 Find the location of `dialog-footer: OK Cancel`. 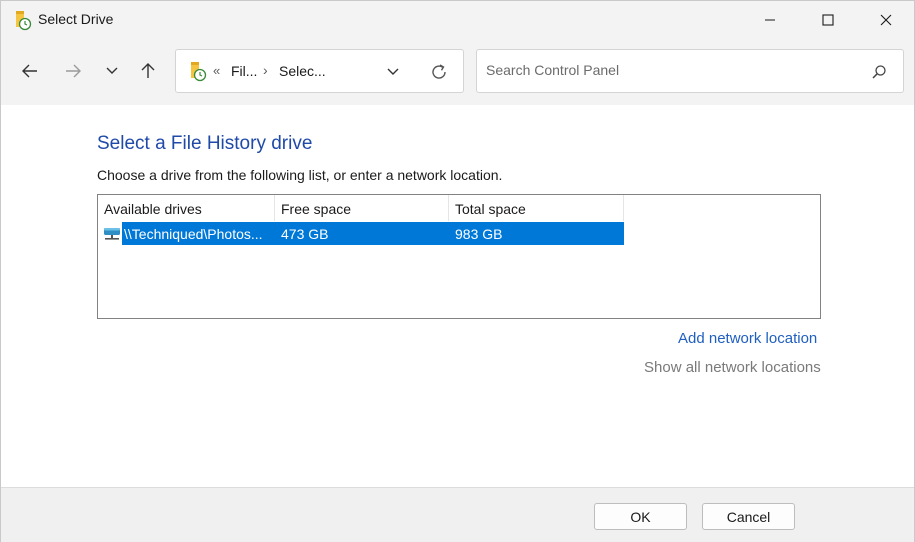

dialog-footer: OK Cancel is located at coordinates (457, 514).